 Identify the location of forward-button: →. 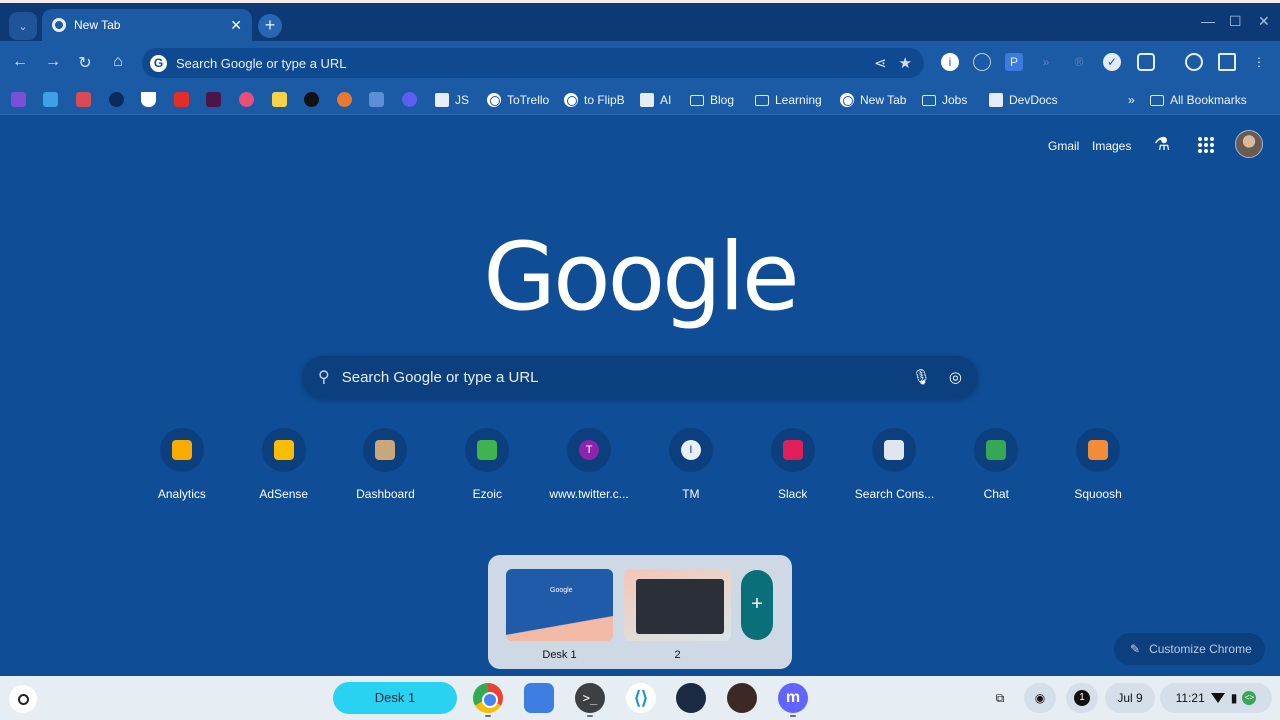
(53, 62).